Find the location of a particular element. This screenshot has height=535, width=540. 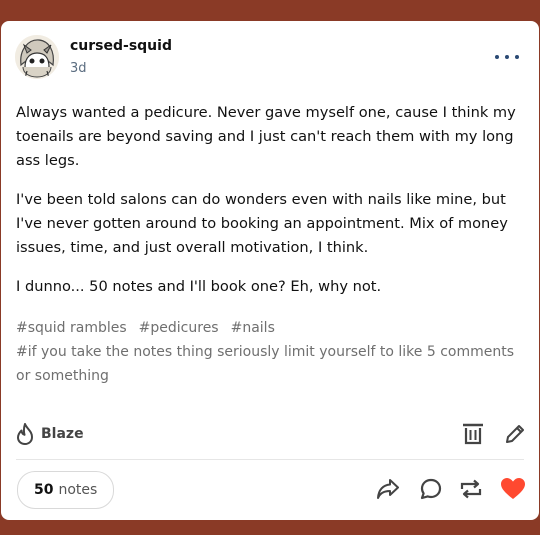

share-button is located at coordinates (388, 489).